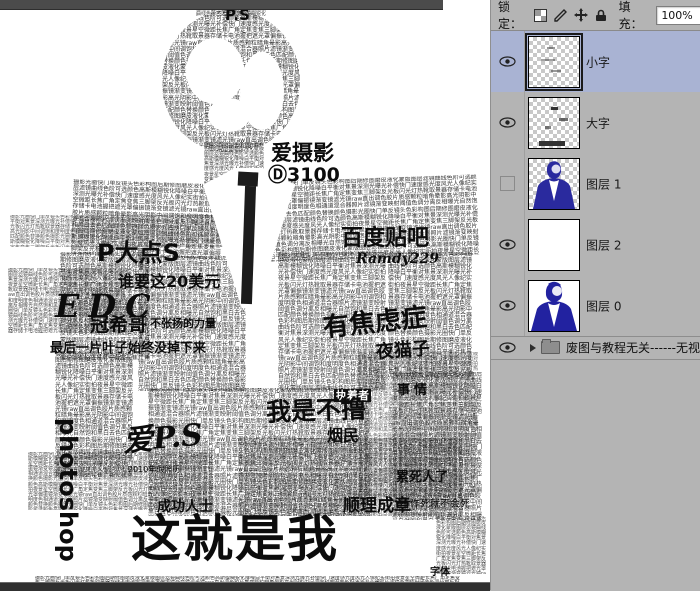  What do you see at coordinates (601, 15) in the screenshot?
I see `lock-all-icon` at bounding box center [601, 15].